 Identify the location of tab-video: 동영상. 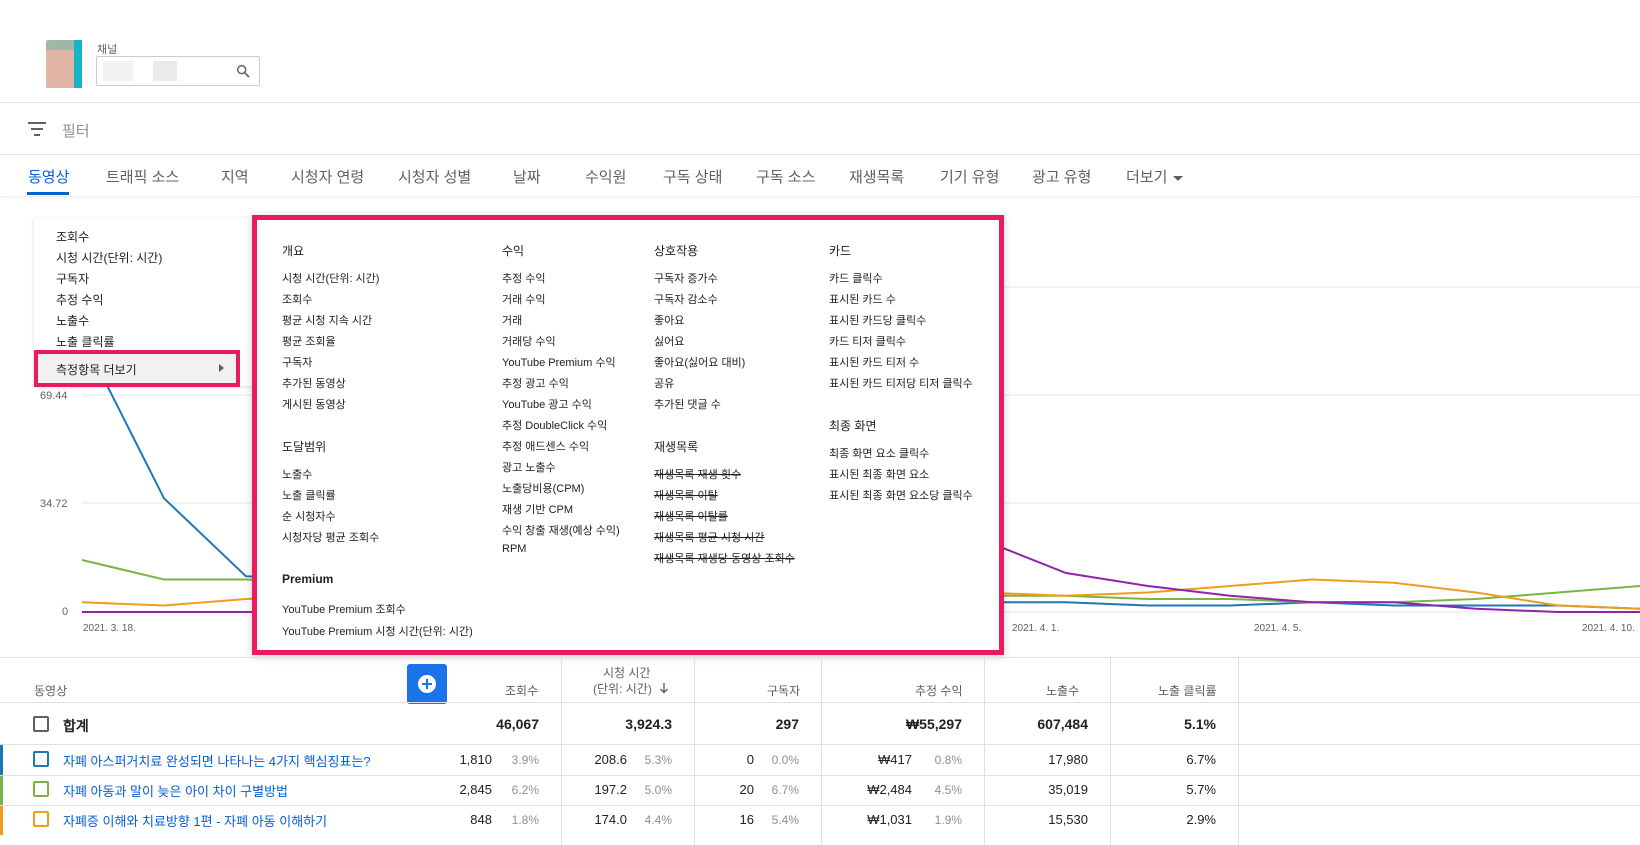
(48, 176).